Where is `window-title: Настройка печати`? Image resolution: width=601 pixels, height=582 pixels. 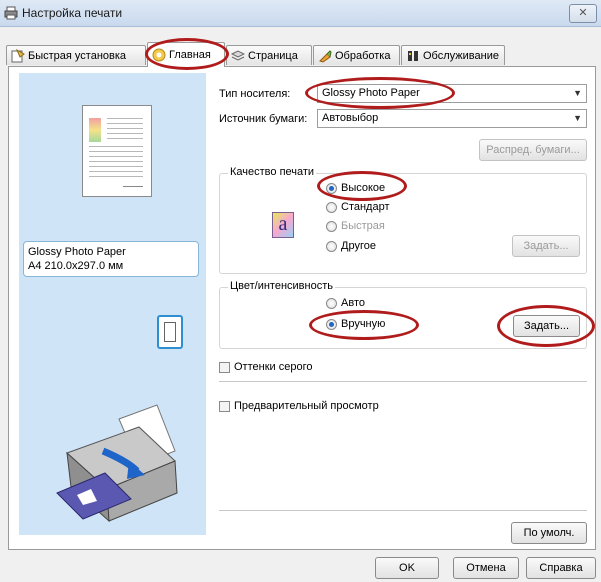 window-title: Настройка печати is located at coordinates (72, 13).